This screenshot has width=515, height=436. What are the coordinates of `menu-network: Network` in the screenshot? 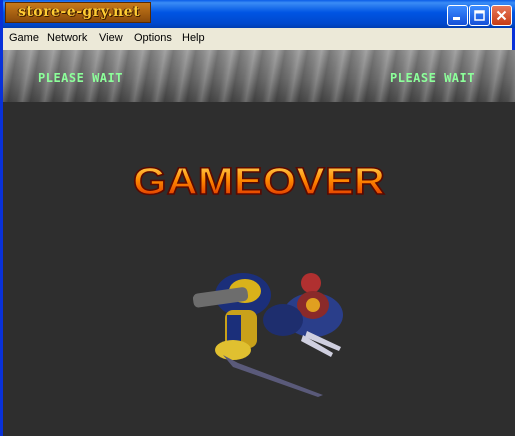 It's located at (67, 38).